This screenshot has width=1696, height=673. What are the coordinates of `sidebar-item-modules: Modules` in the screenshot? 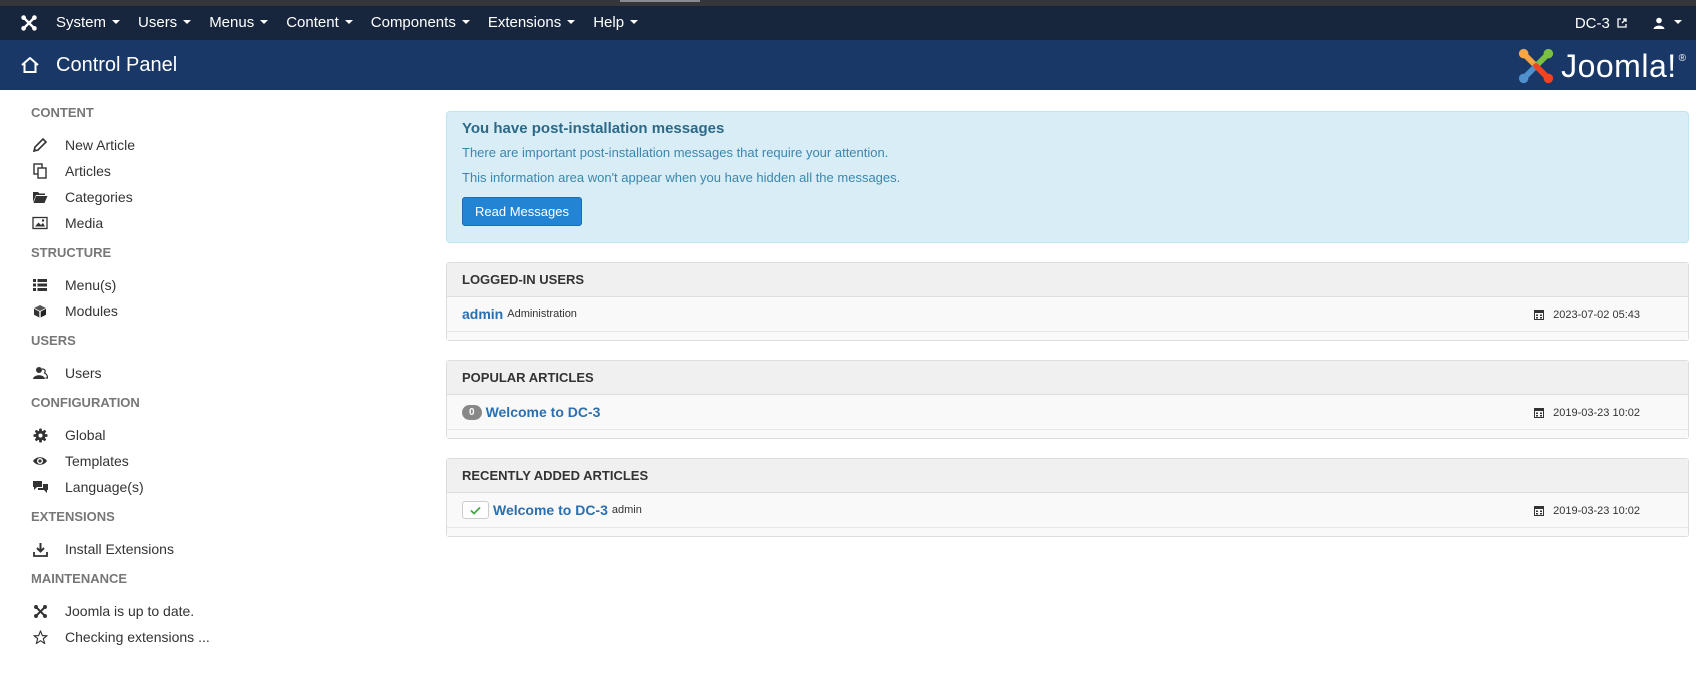 It's located at (221, 311).